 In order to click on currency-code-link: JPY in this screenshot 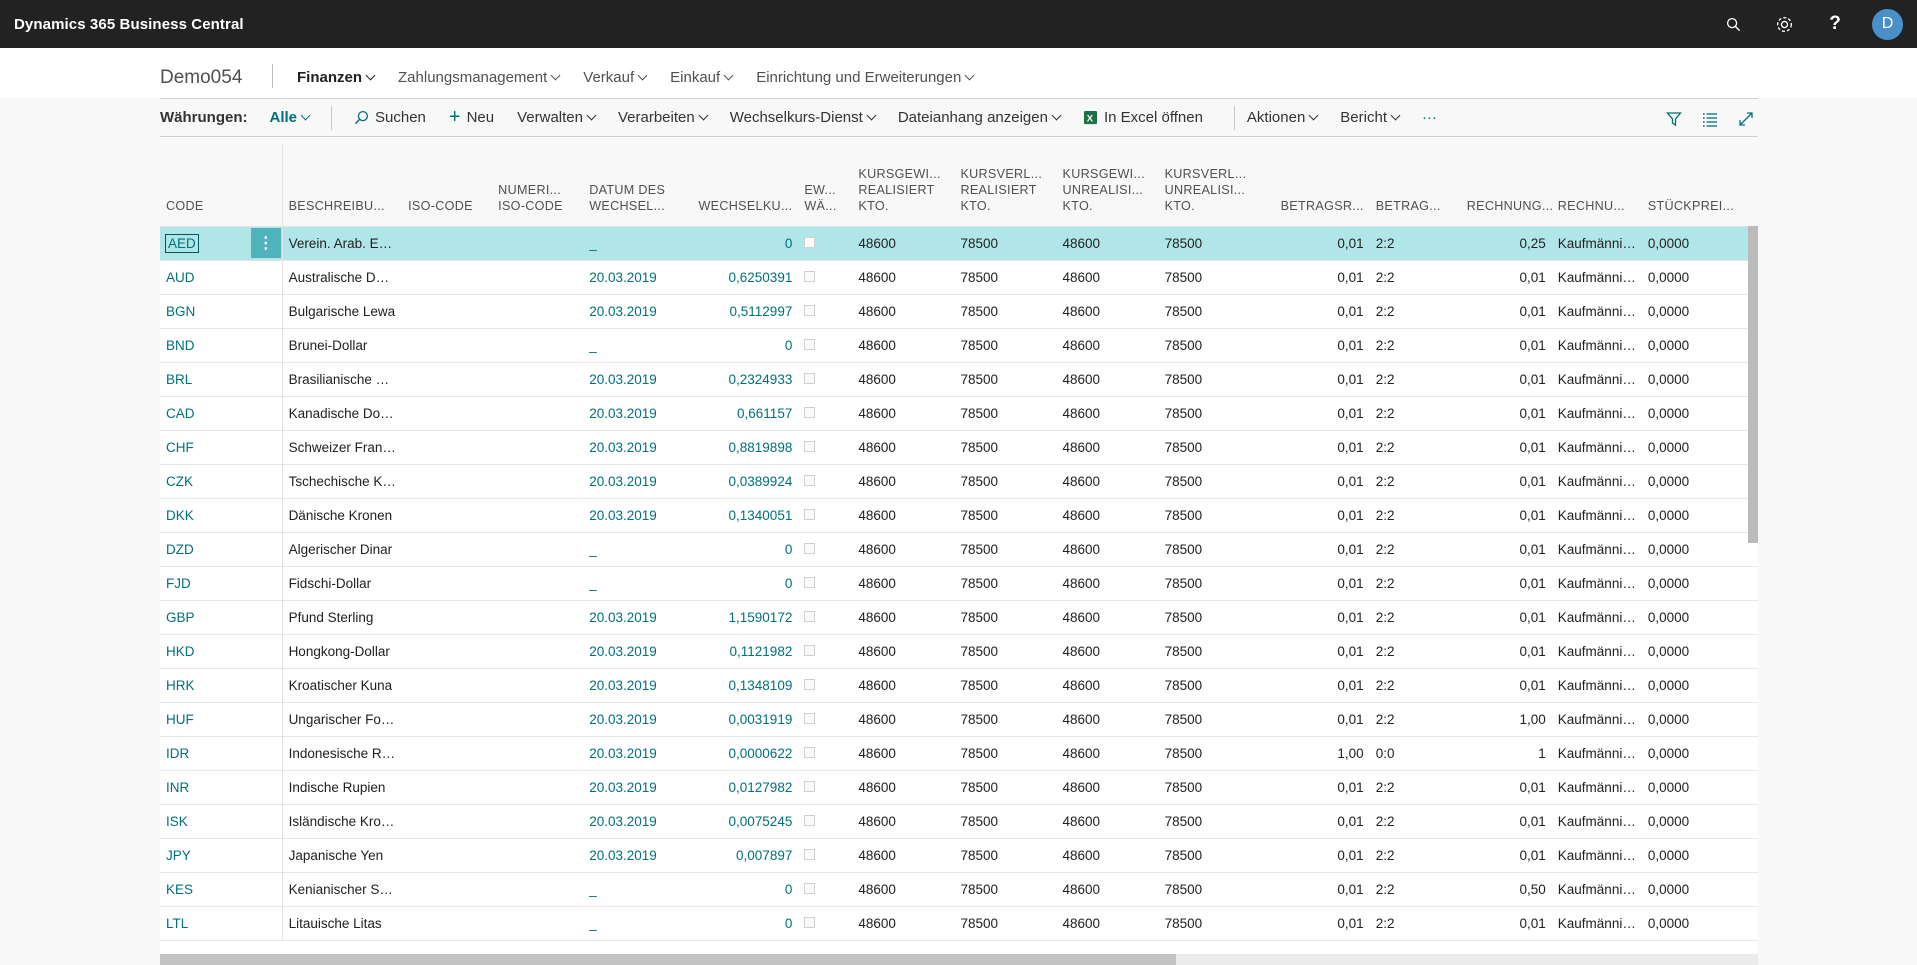, I will do `click(178, 855)`.